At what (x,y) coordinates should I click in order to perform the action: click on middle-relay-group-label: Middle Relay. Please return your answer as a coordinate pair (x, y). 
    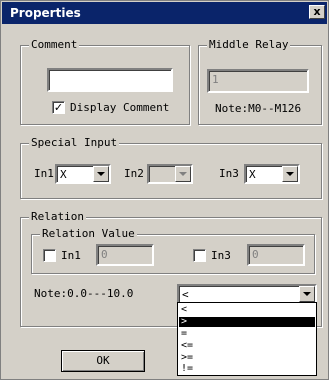
    Looking at the image, I should click on (249, 45).